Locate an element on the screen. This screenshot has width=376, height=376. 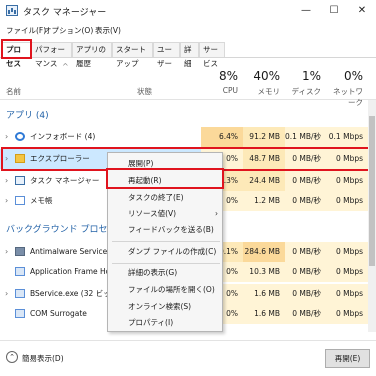
maximize-button: ☐ is located at coordinates (334, 11).